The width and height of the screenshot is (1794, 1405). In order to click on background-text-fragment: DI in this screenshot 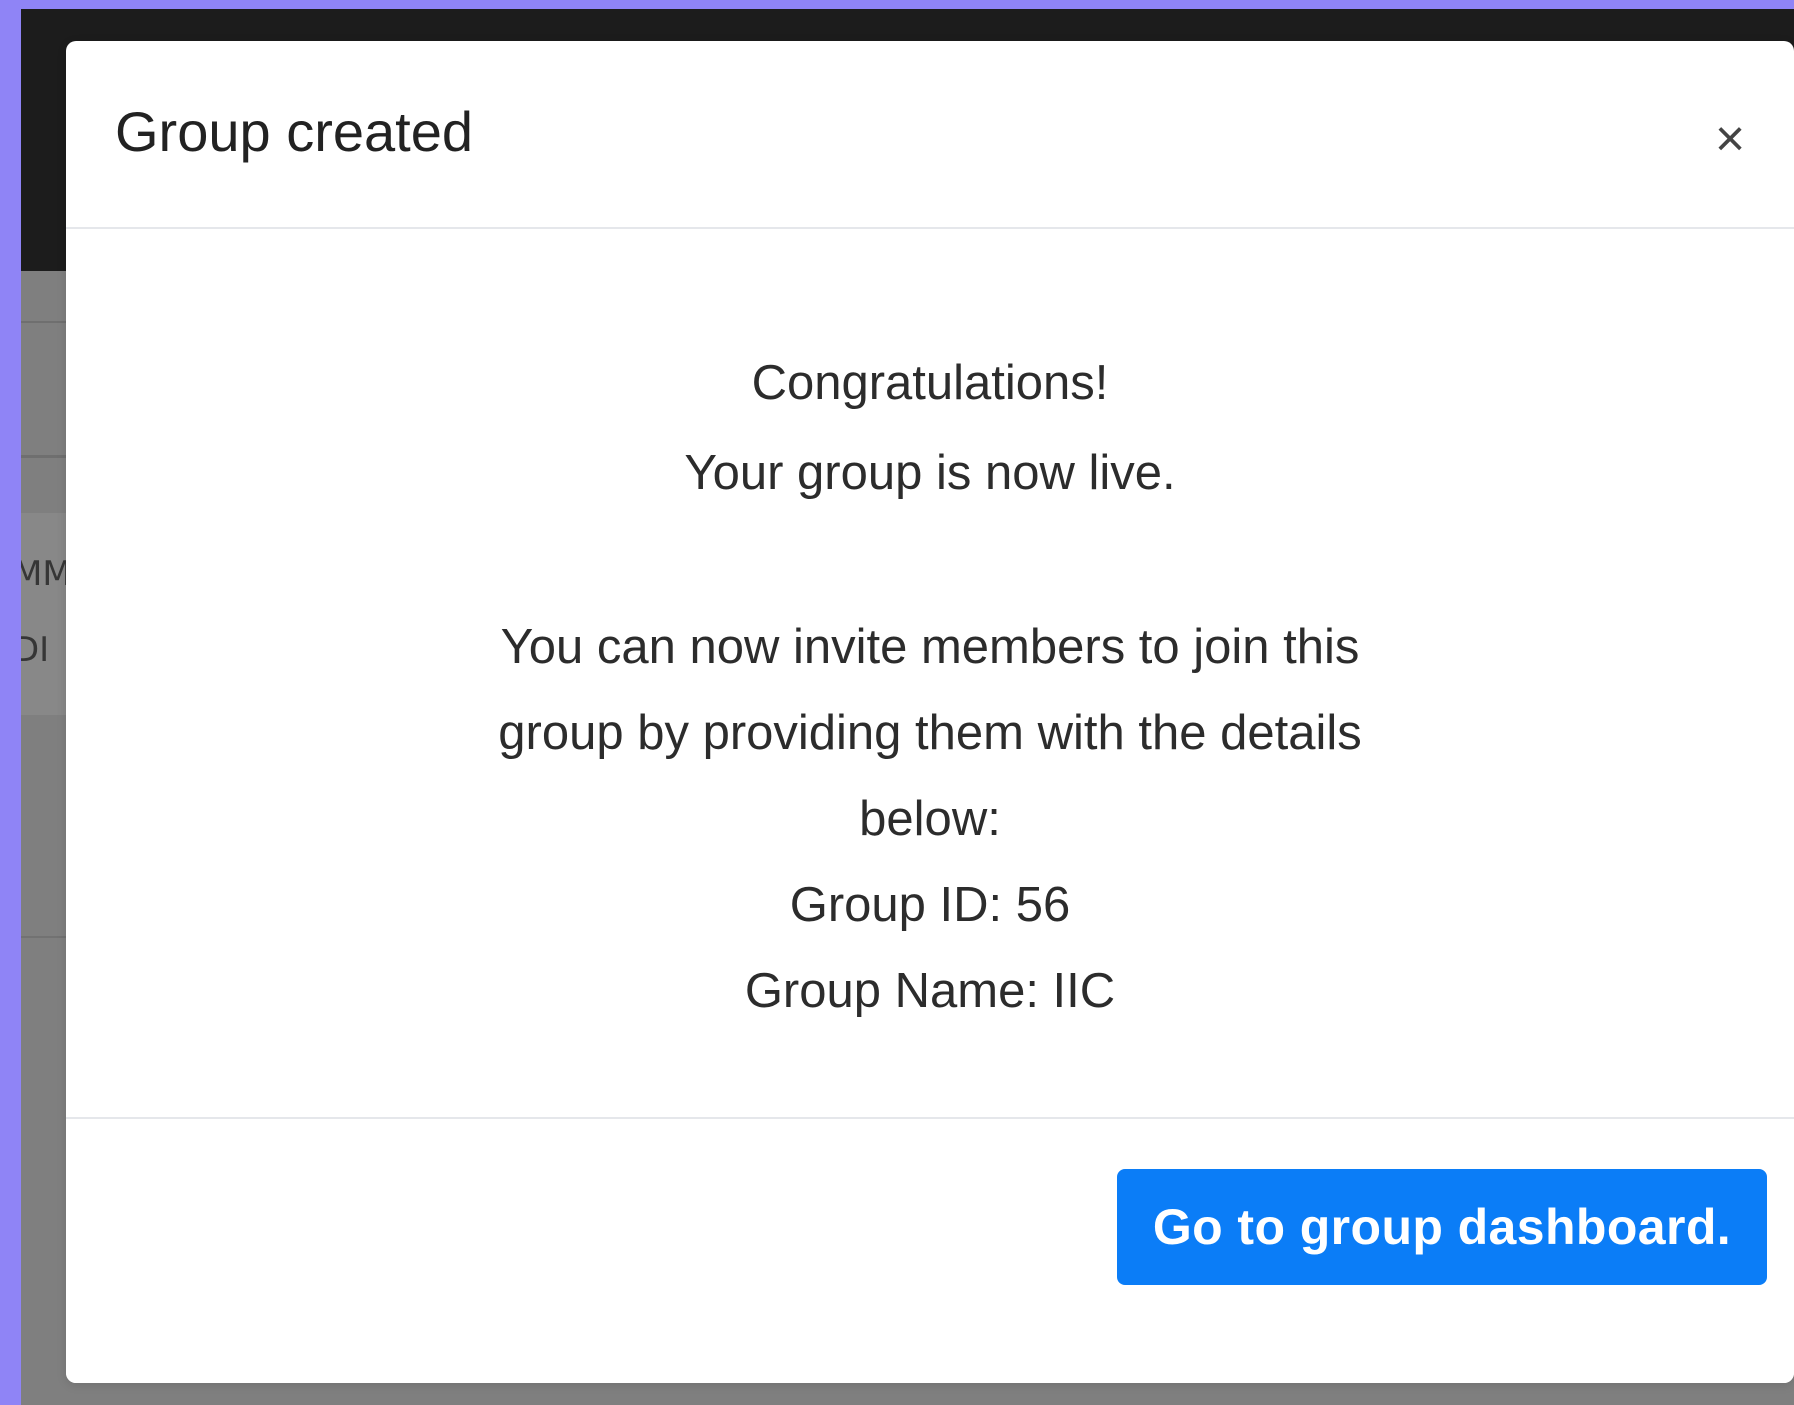, I will do `click(35, 650)`.